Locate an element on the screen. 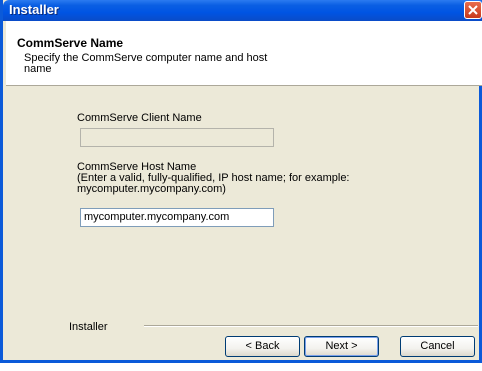 This screenshot has width=482, height=371. footer-brand-label: Installer is located at coordinates (88, 327).